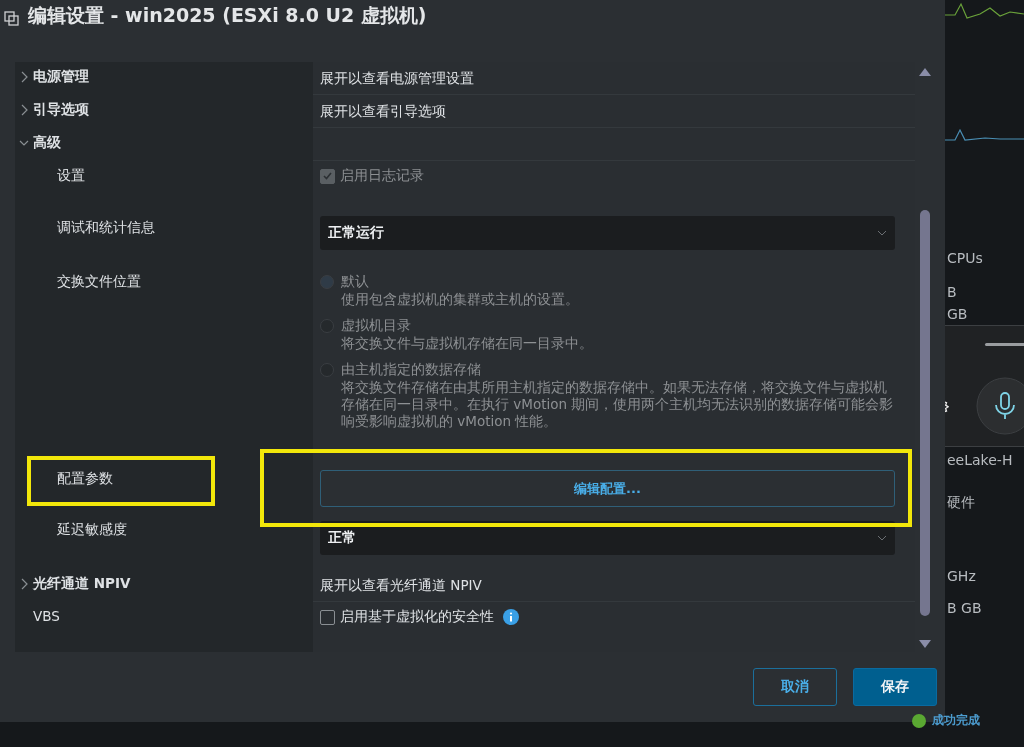  What do you see at coordinates (961, 503) in the screenshot?
I see `background-text: 硬件` at bounding box center [961, 503].